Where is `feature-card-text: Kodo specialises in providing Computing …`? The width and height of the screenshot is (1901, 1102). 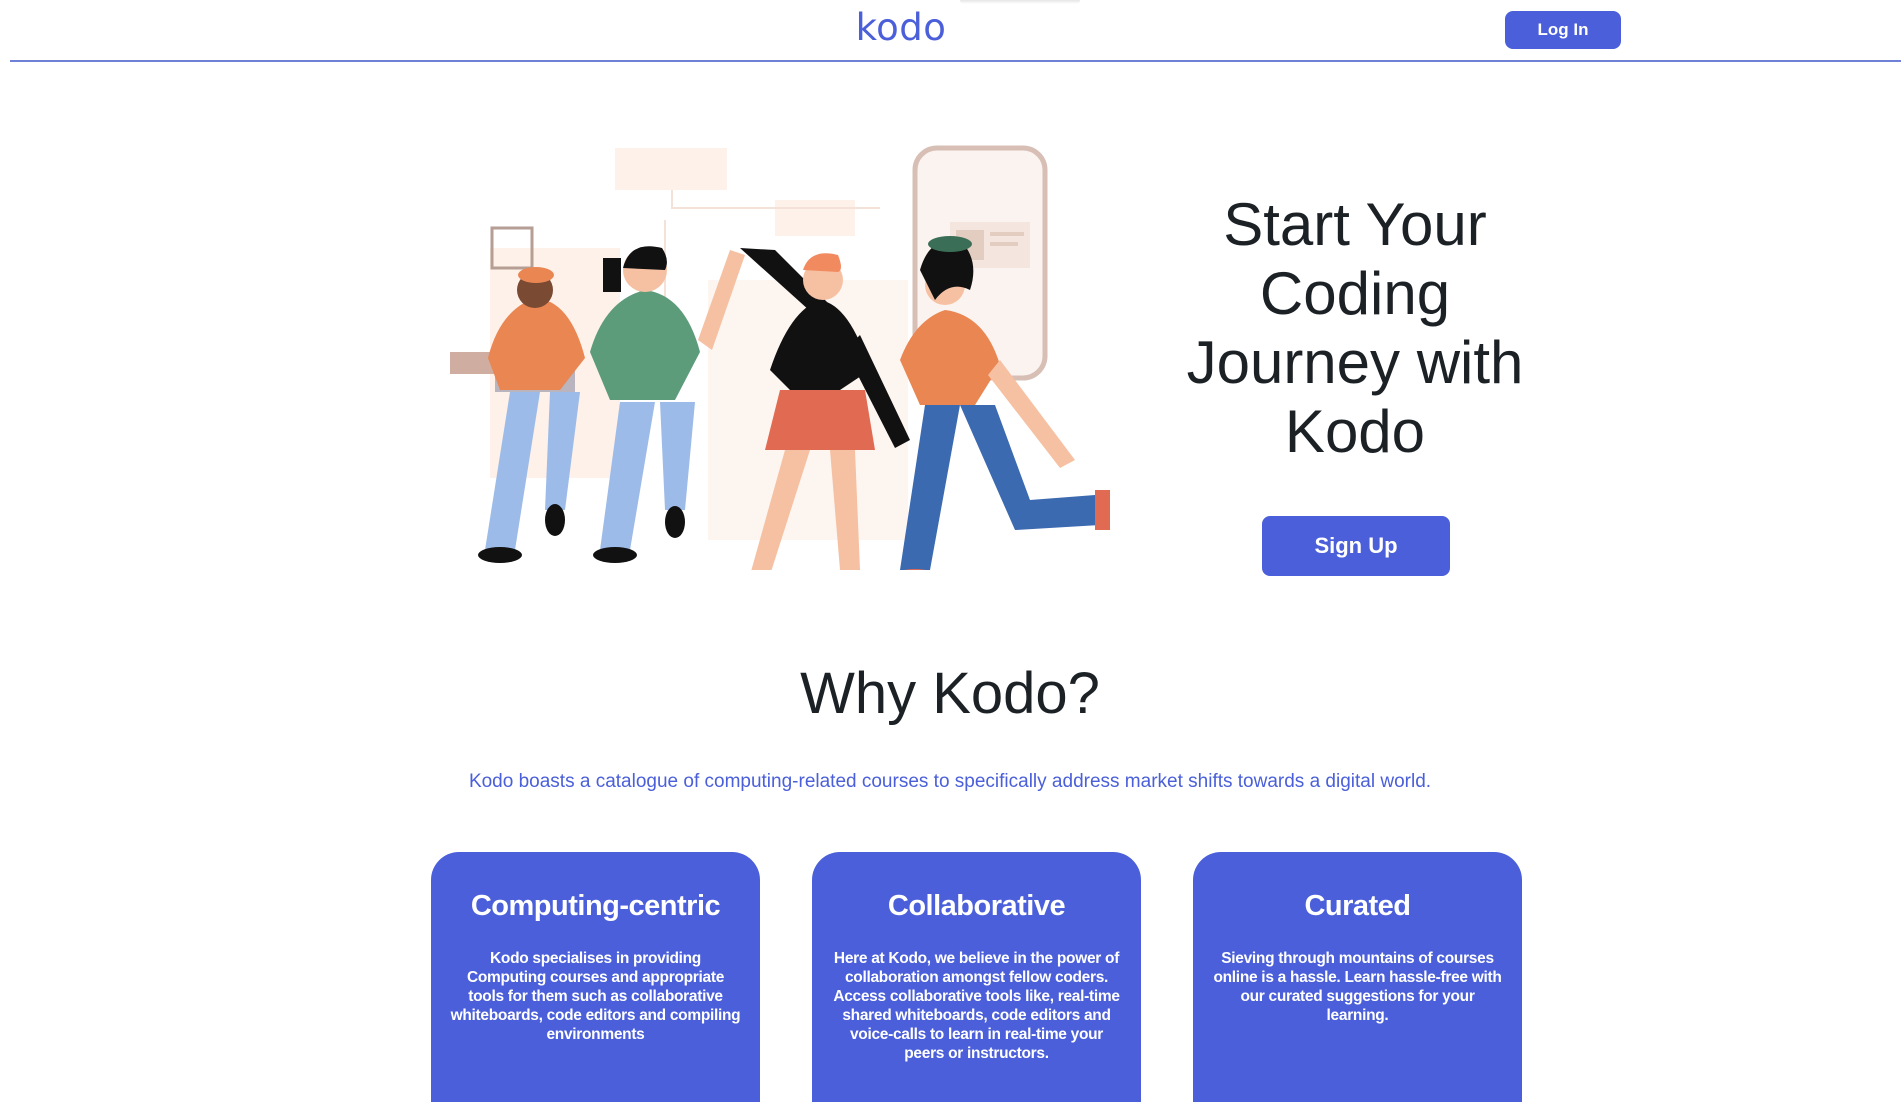 feature-card-text: Kodo specialises in providing Computing … is located at coordinates (595, 996).